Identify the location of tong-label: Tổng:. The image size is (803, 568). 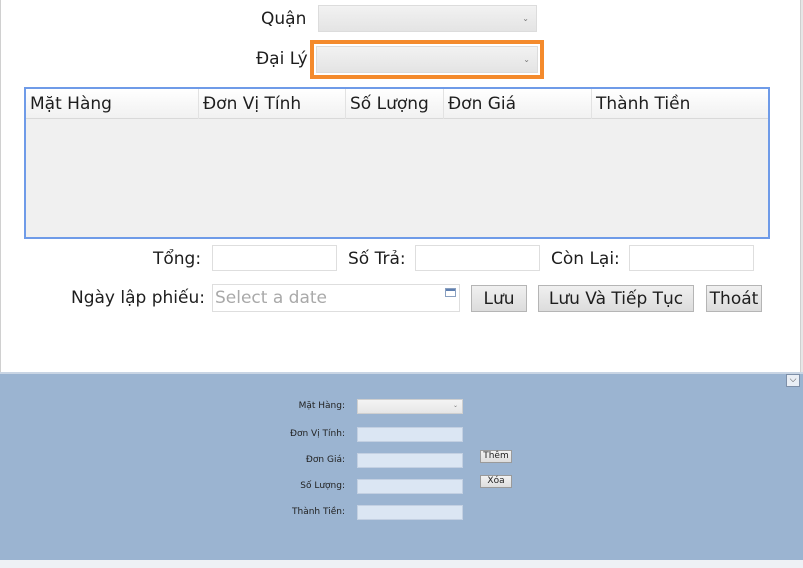
(177, 259).